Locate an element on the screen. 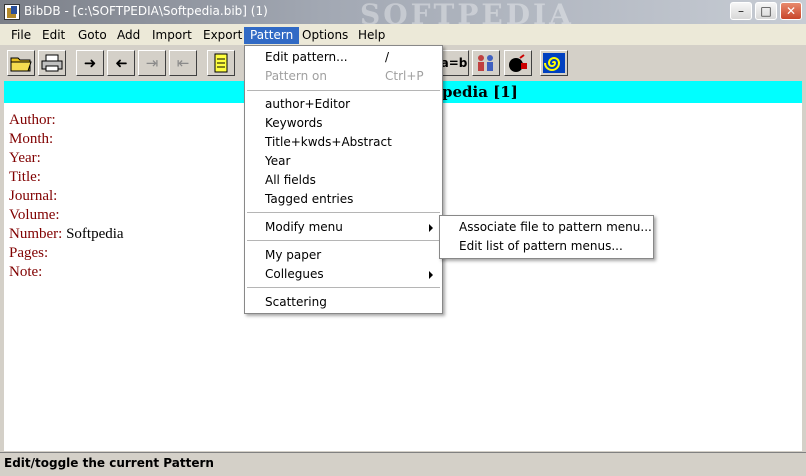 The height and width of the screenshot is (476, 806). menu-item-tagged-entries: Tagged entries is located at coordinates (343, 199).